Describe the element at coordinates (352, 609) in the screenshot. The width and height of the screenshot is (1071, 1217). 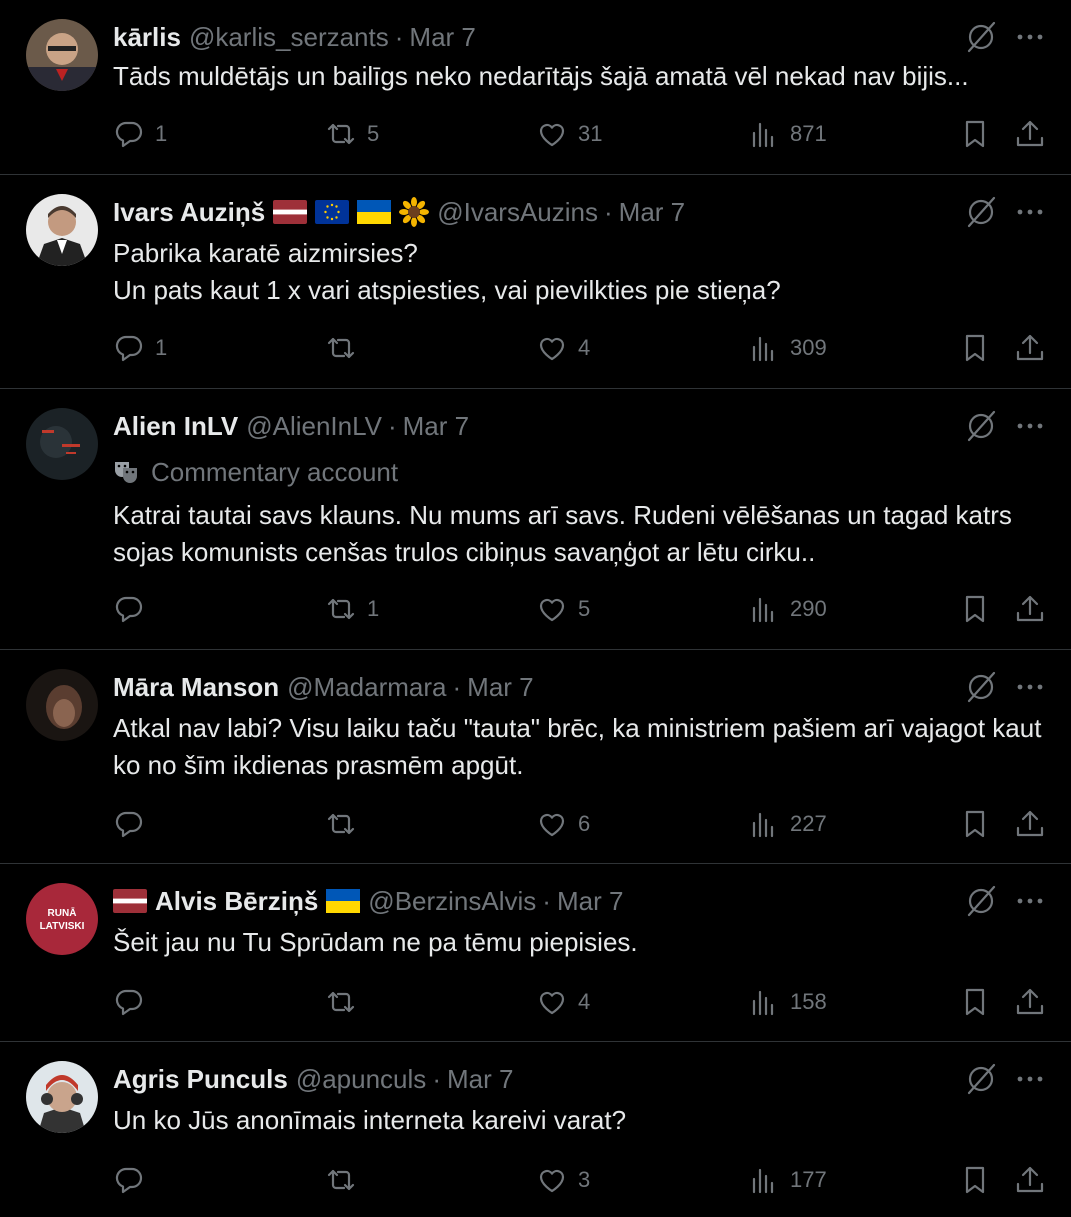
I see `repost-button: 1` at that location.